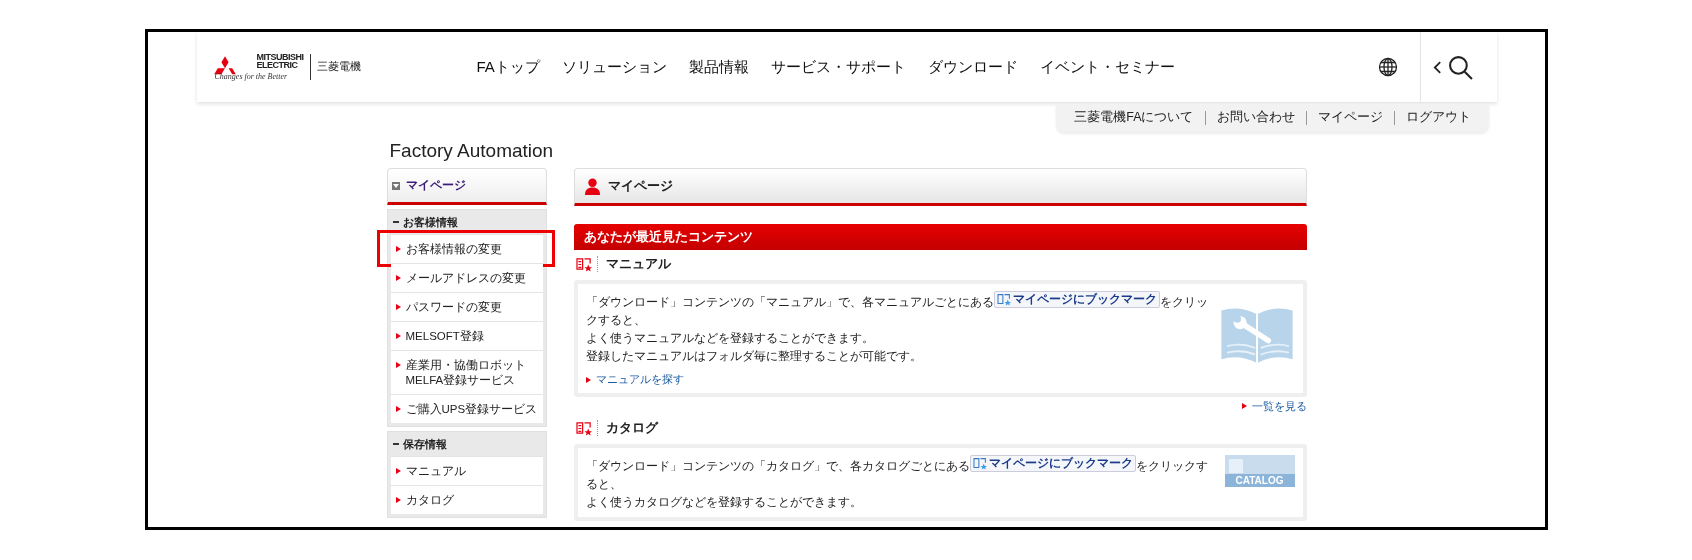 The image size is (1692, 560). What do you see at coordinates (338, 67) in the screenshot?
I see `logo-name-text: 三菱電機` at bounding box center [338, 67].